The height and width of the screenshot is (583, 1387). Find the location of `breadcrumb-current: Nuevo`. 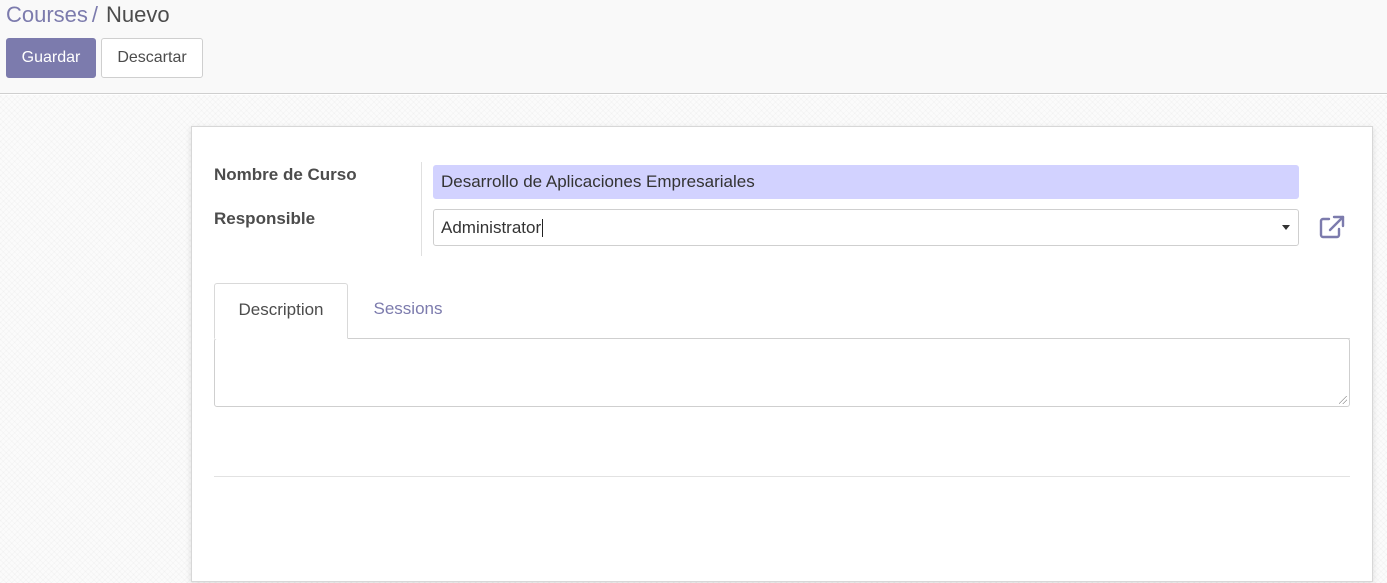

breadcrumb-current: Nuevo is located at coordinates (138, 14).